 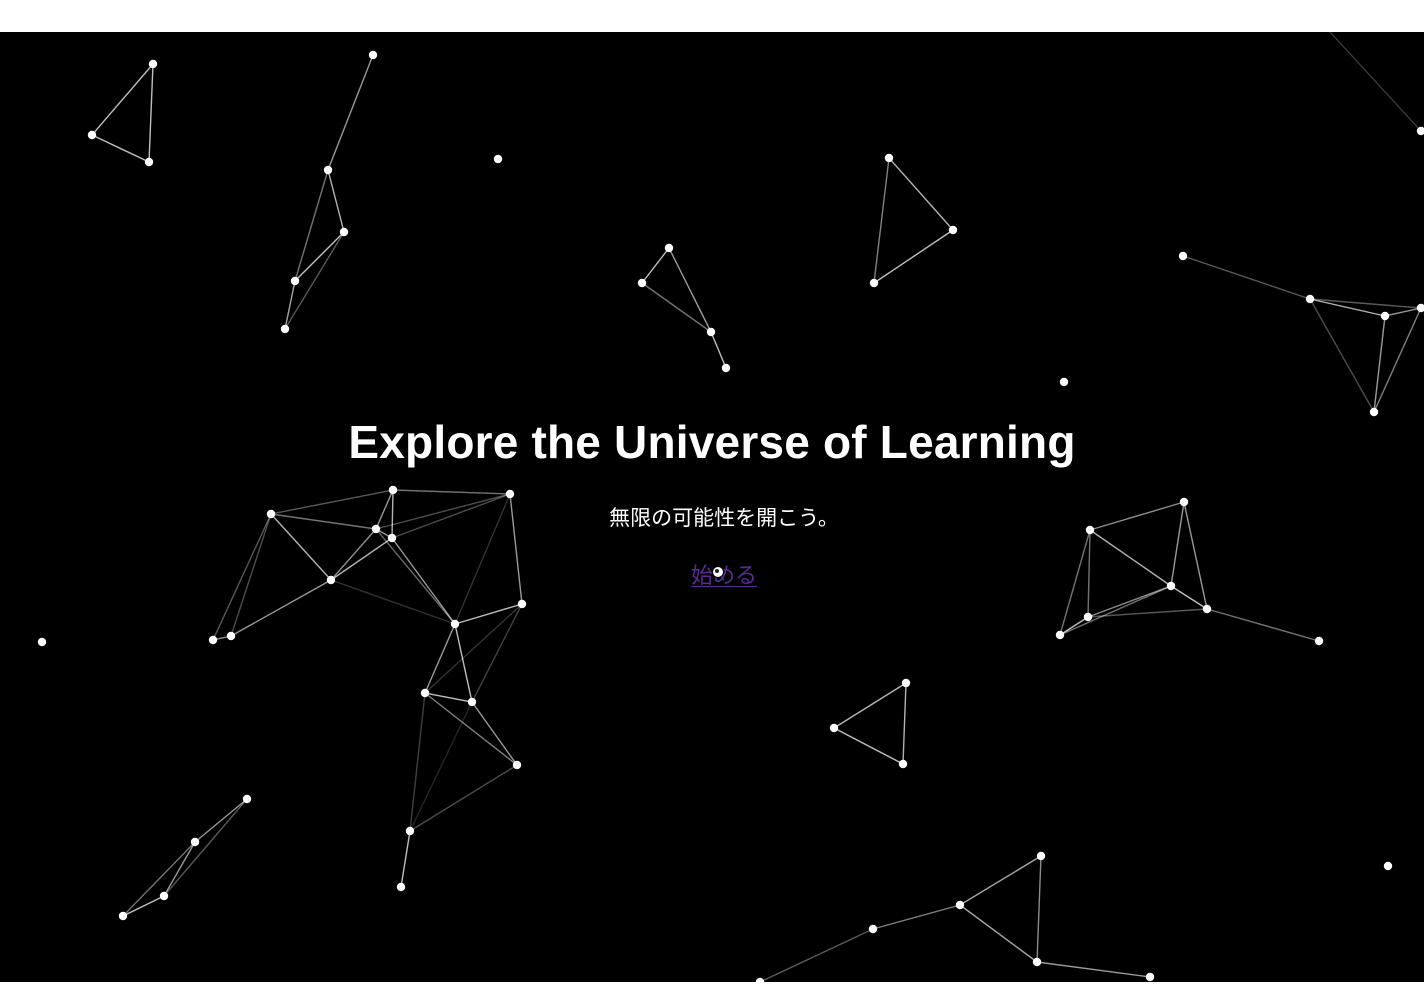 I want to click on mouse-cursor-icon, so click(x=718, y=572).